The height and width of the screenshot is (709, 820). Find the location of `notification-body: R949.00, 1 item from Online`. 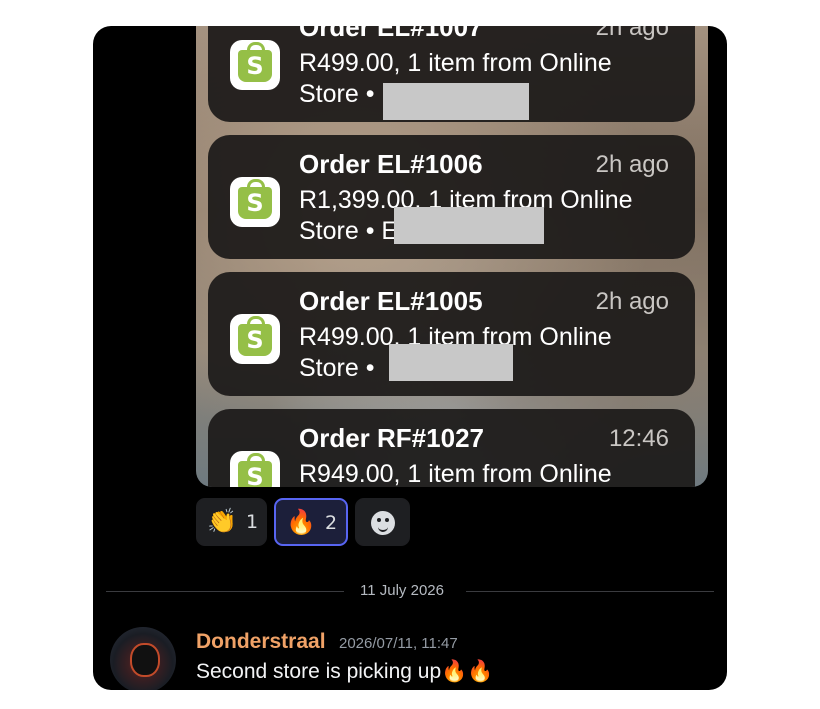

notification-body: R949.00, 1 item from Online is located at coordinates (455, 473).